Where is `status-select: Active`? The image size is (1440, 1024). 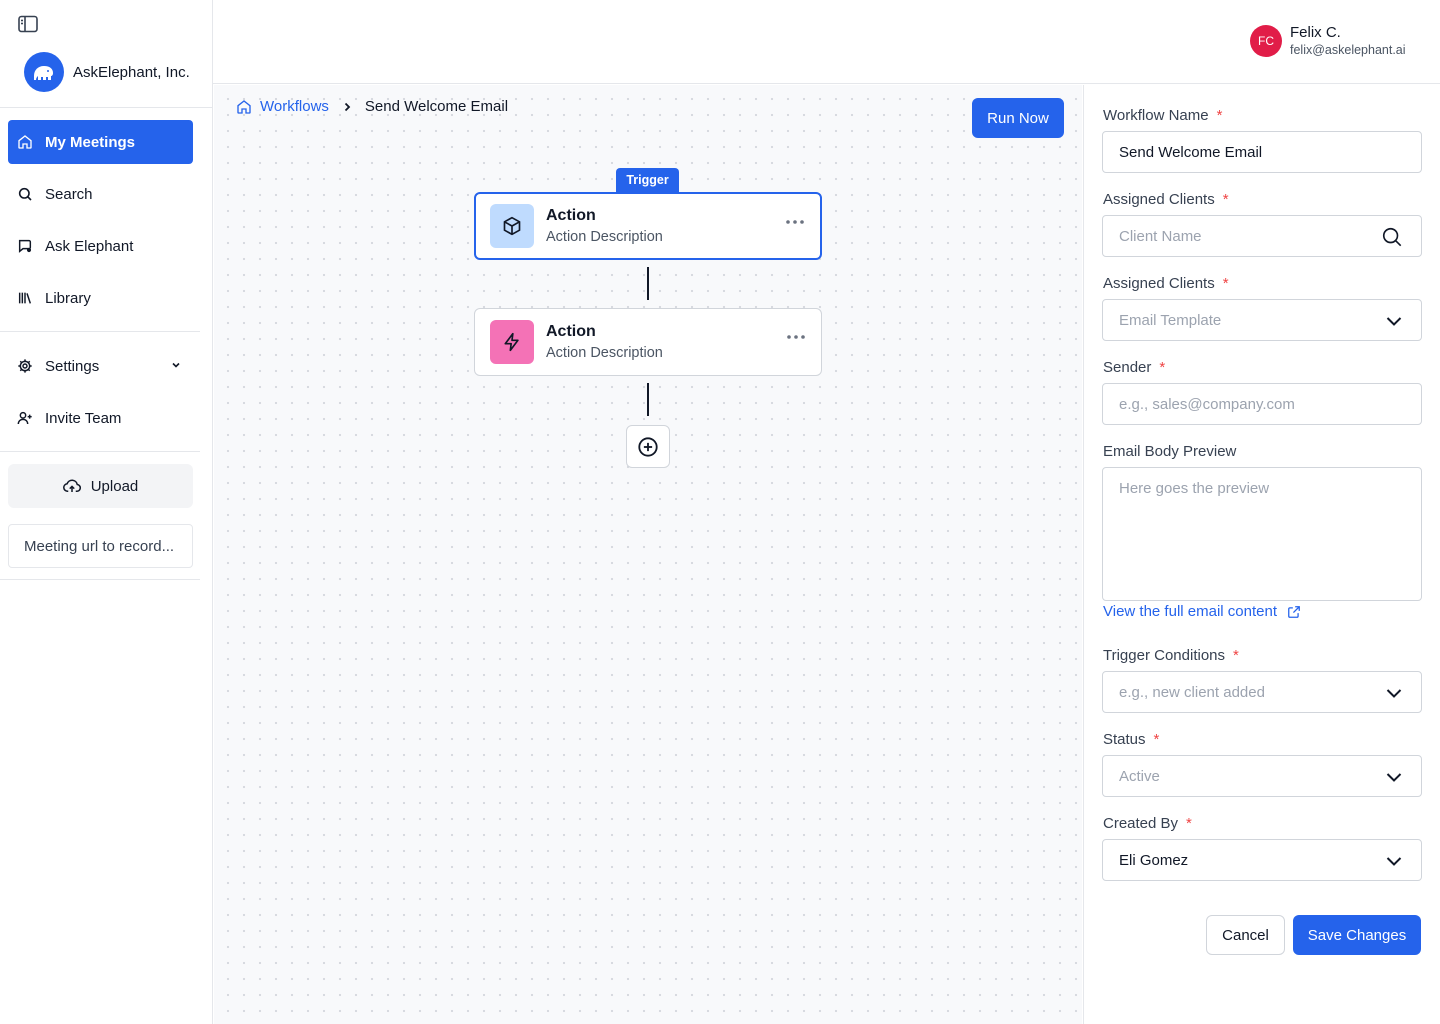
status-select: Active is located at coordinates (1262, 776).